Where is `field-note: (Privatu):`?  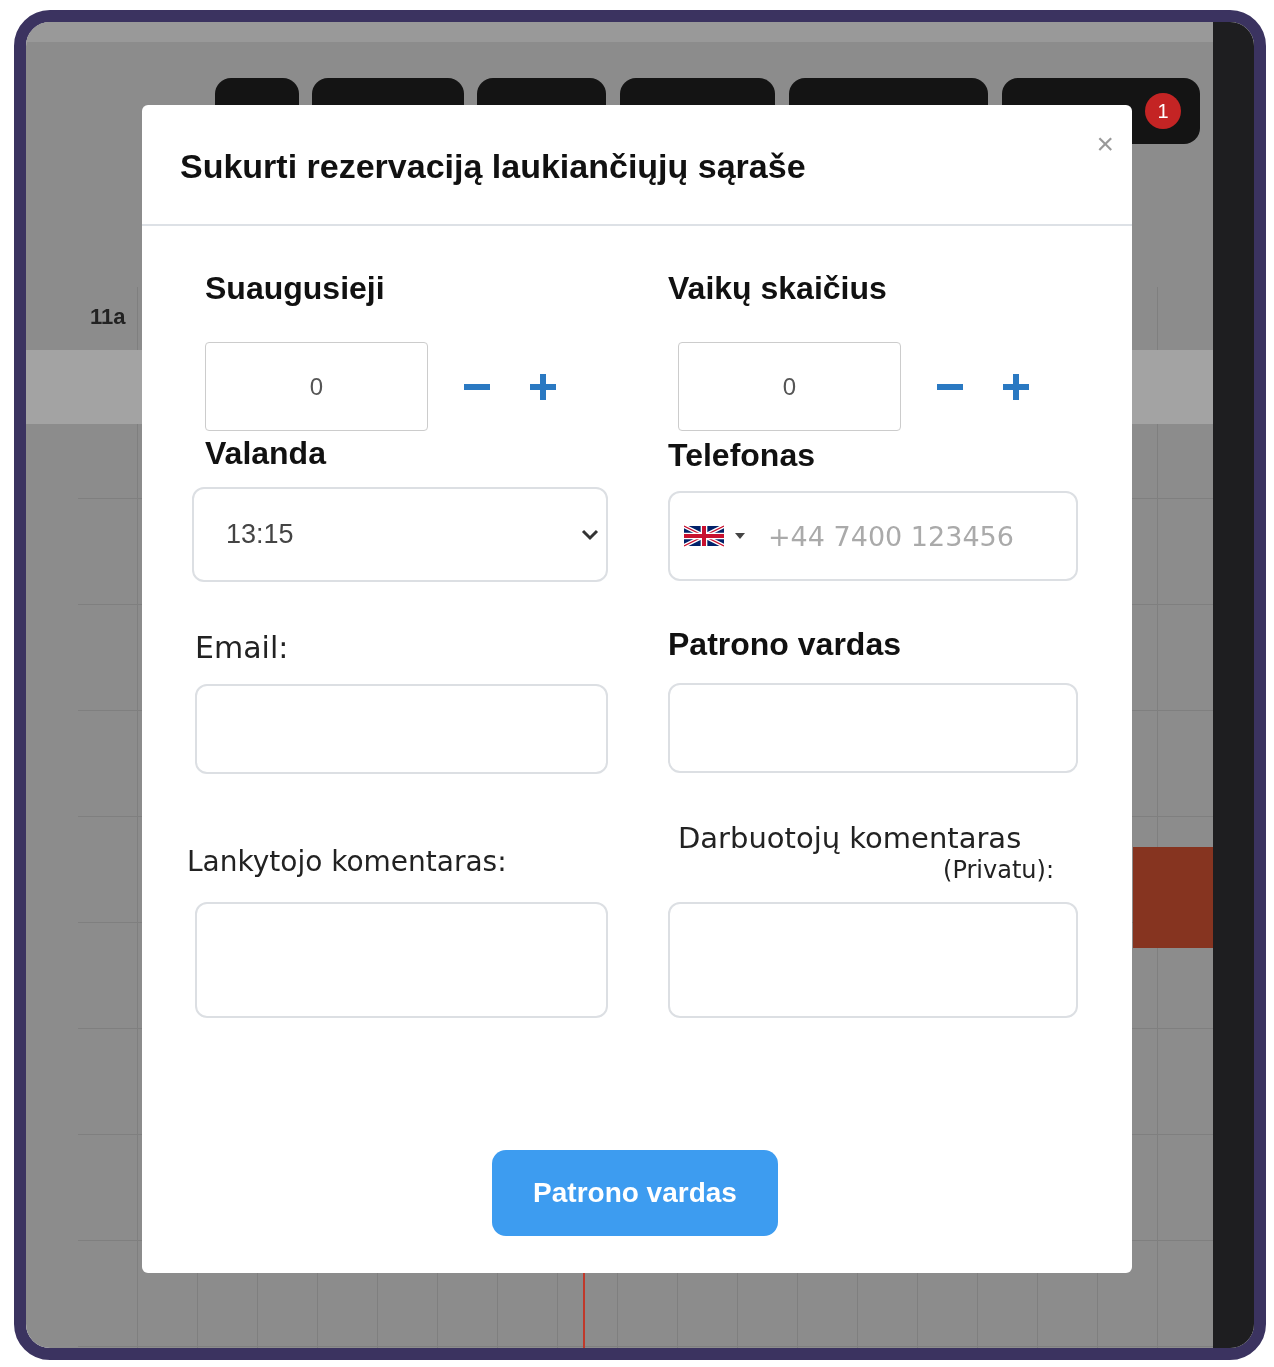 field-note: (Privatu): is located at coordinates (998, 870).